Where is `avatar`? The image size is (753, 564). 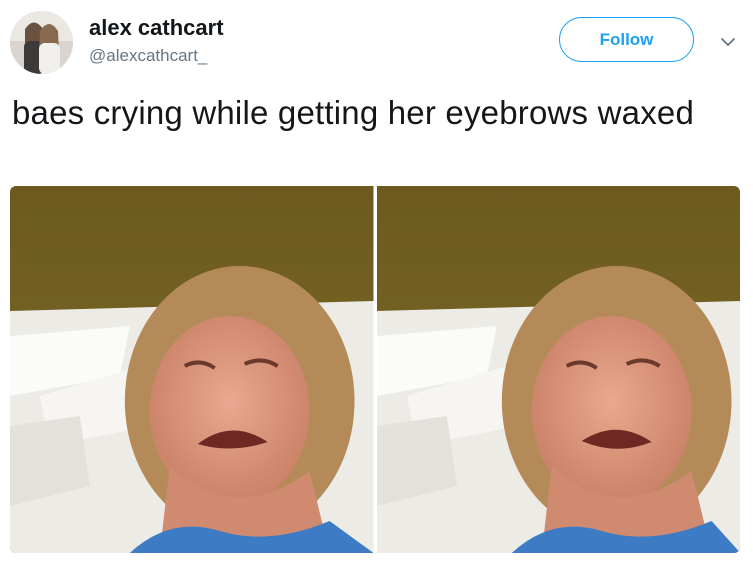 avatar is located at coordinates (41, 42).